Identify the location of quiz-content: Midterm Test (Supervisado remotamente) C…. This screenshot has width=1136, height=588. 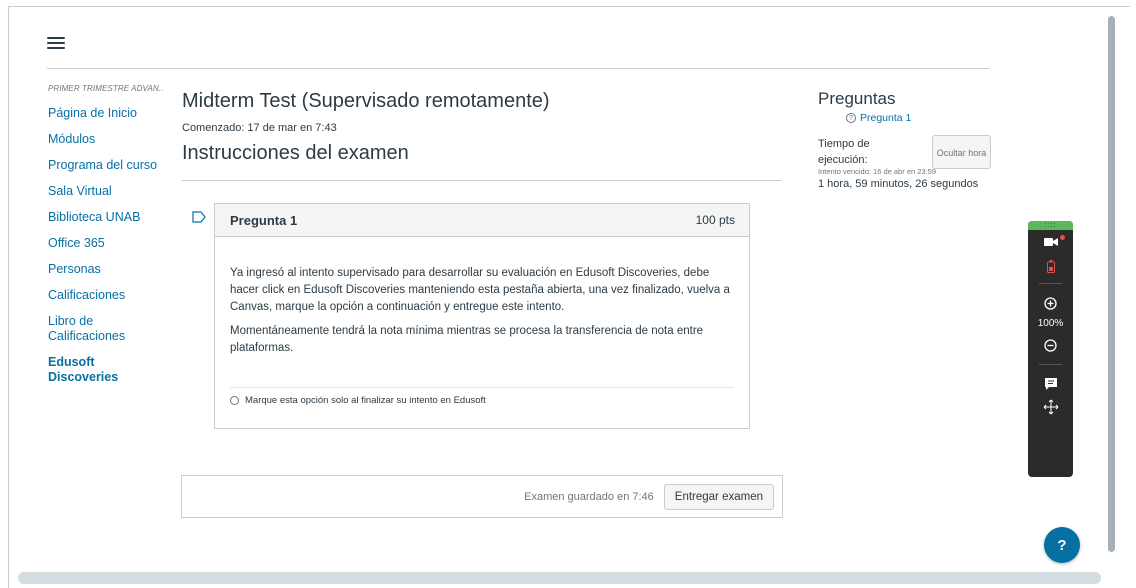
(482, 134).